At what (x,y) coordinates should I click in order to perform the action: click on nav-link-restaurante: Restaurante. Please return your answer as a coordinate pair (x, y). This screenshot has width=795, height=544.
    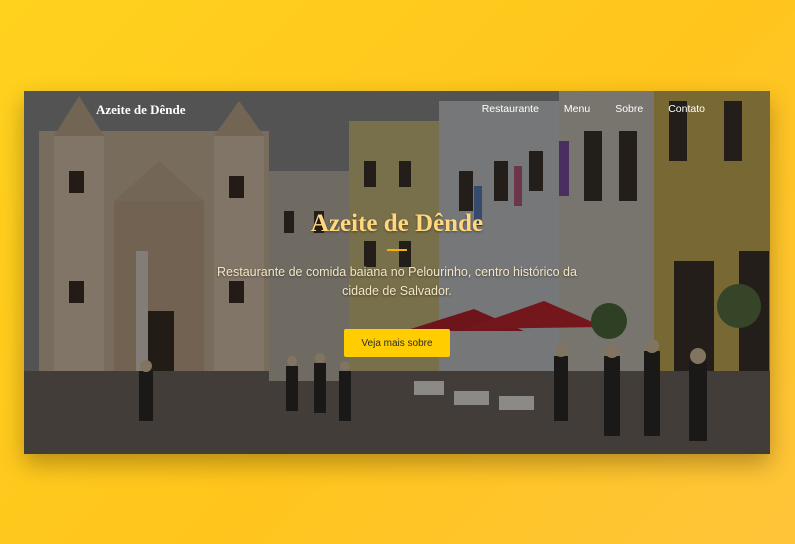
    Looking at the image, I should click on (510, 109).